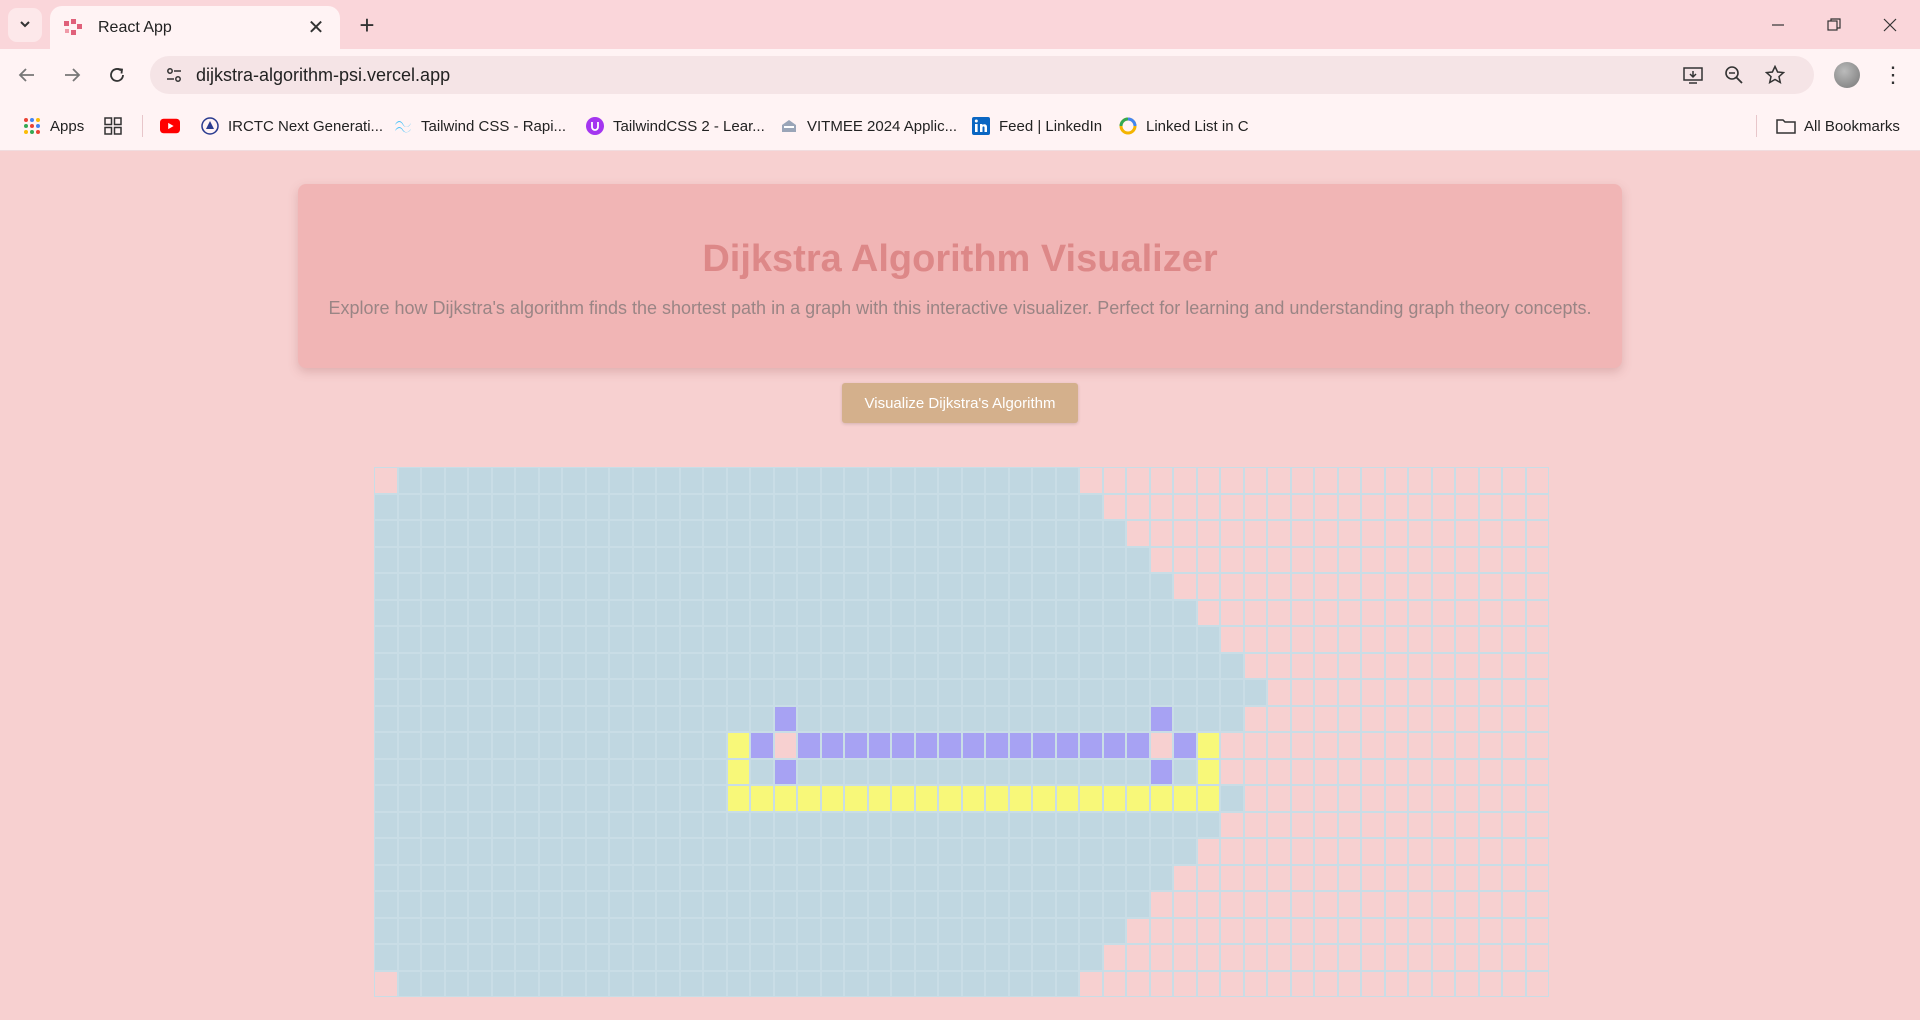  Describe the element at coordinates (367, 25) in the screenshot. I see `new-tab-button: +` at that location.